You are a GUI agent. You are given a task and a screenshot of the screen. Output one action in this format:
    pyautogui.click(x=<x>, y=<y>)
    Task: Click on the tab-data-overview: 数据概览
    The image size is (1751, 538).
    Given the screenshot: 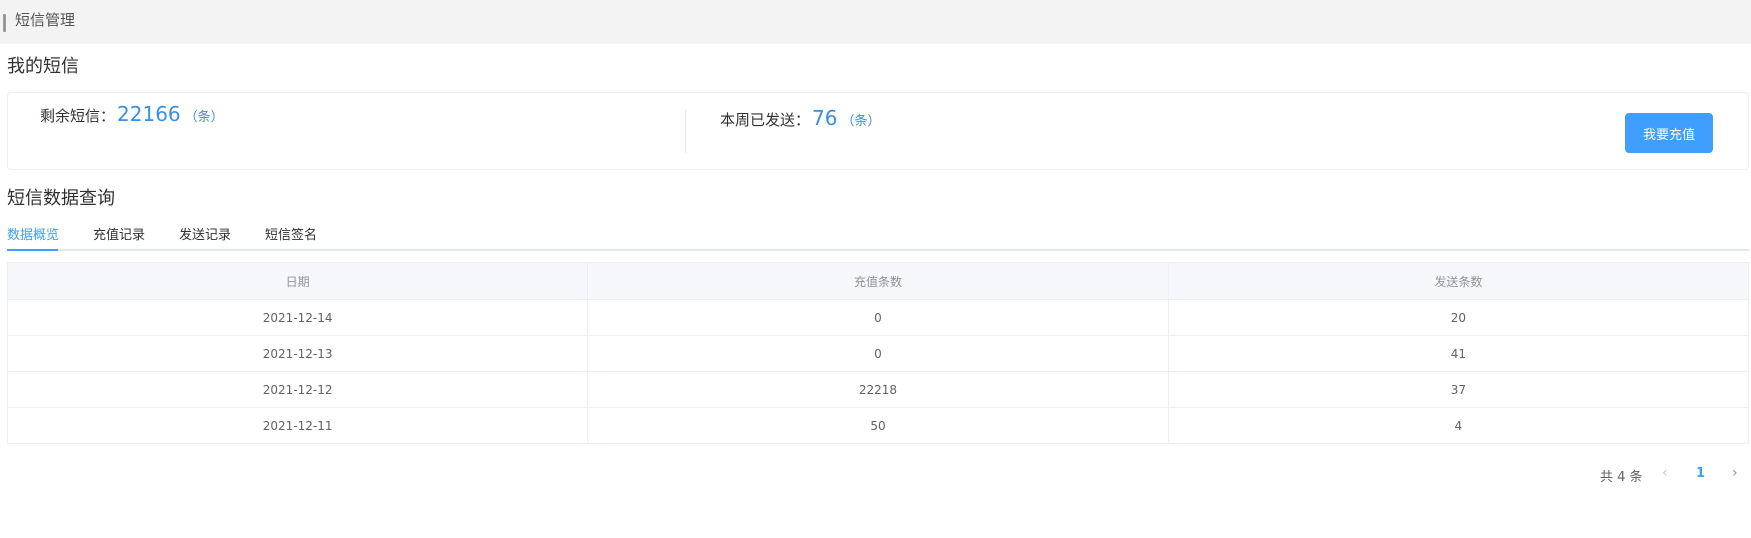 What is the action you would take?
    pyautogui.click(x=33, y=233)
    